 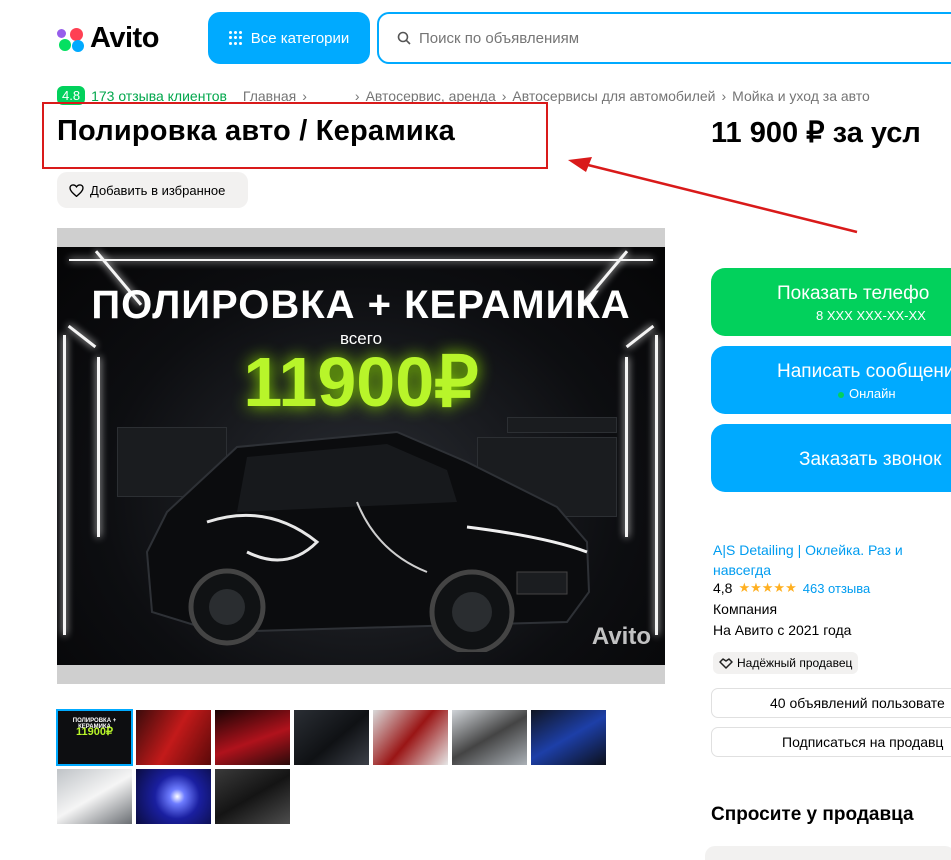 I want to click on ask-seller-panel, so click(x=828, y=853).